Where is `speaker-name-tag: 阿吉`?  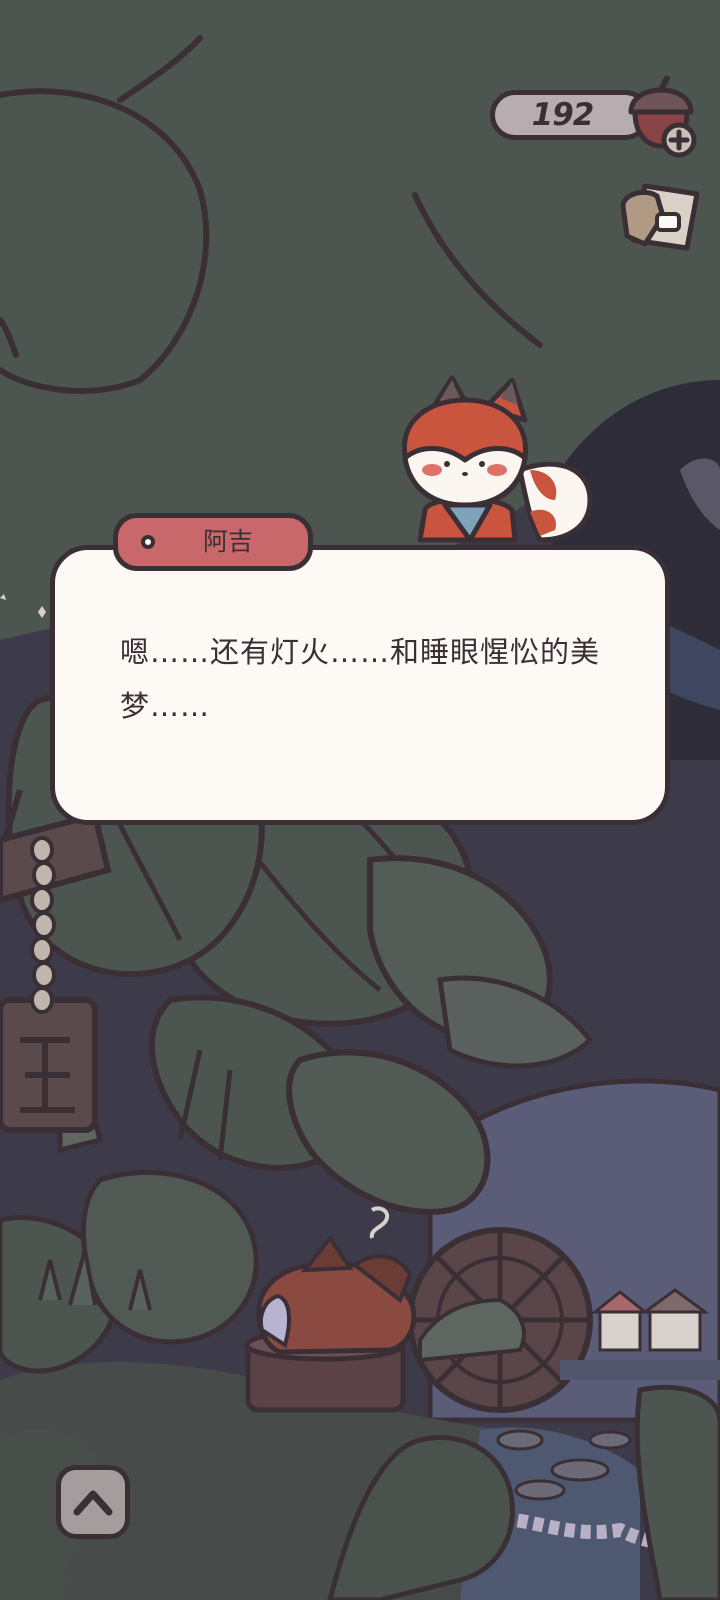
speaker-name-tag: 阿吉 is located at coordinates (213, 542).